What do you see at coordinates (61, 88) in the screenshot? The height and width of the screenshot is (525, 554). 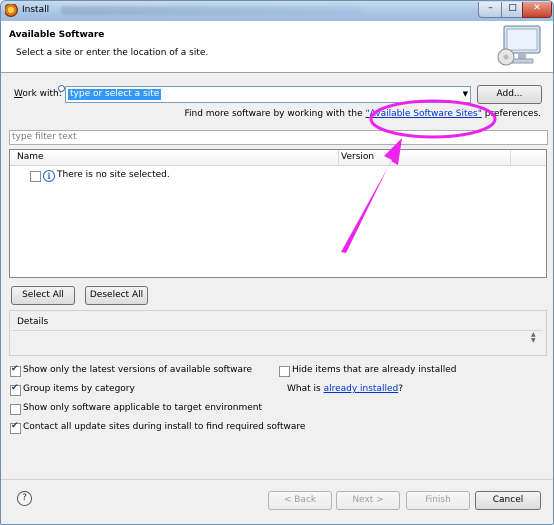 I see `content-assist-icon` at bounding box center [61, 88].